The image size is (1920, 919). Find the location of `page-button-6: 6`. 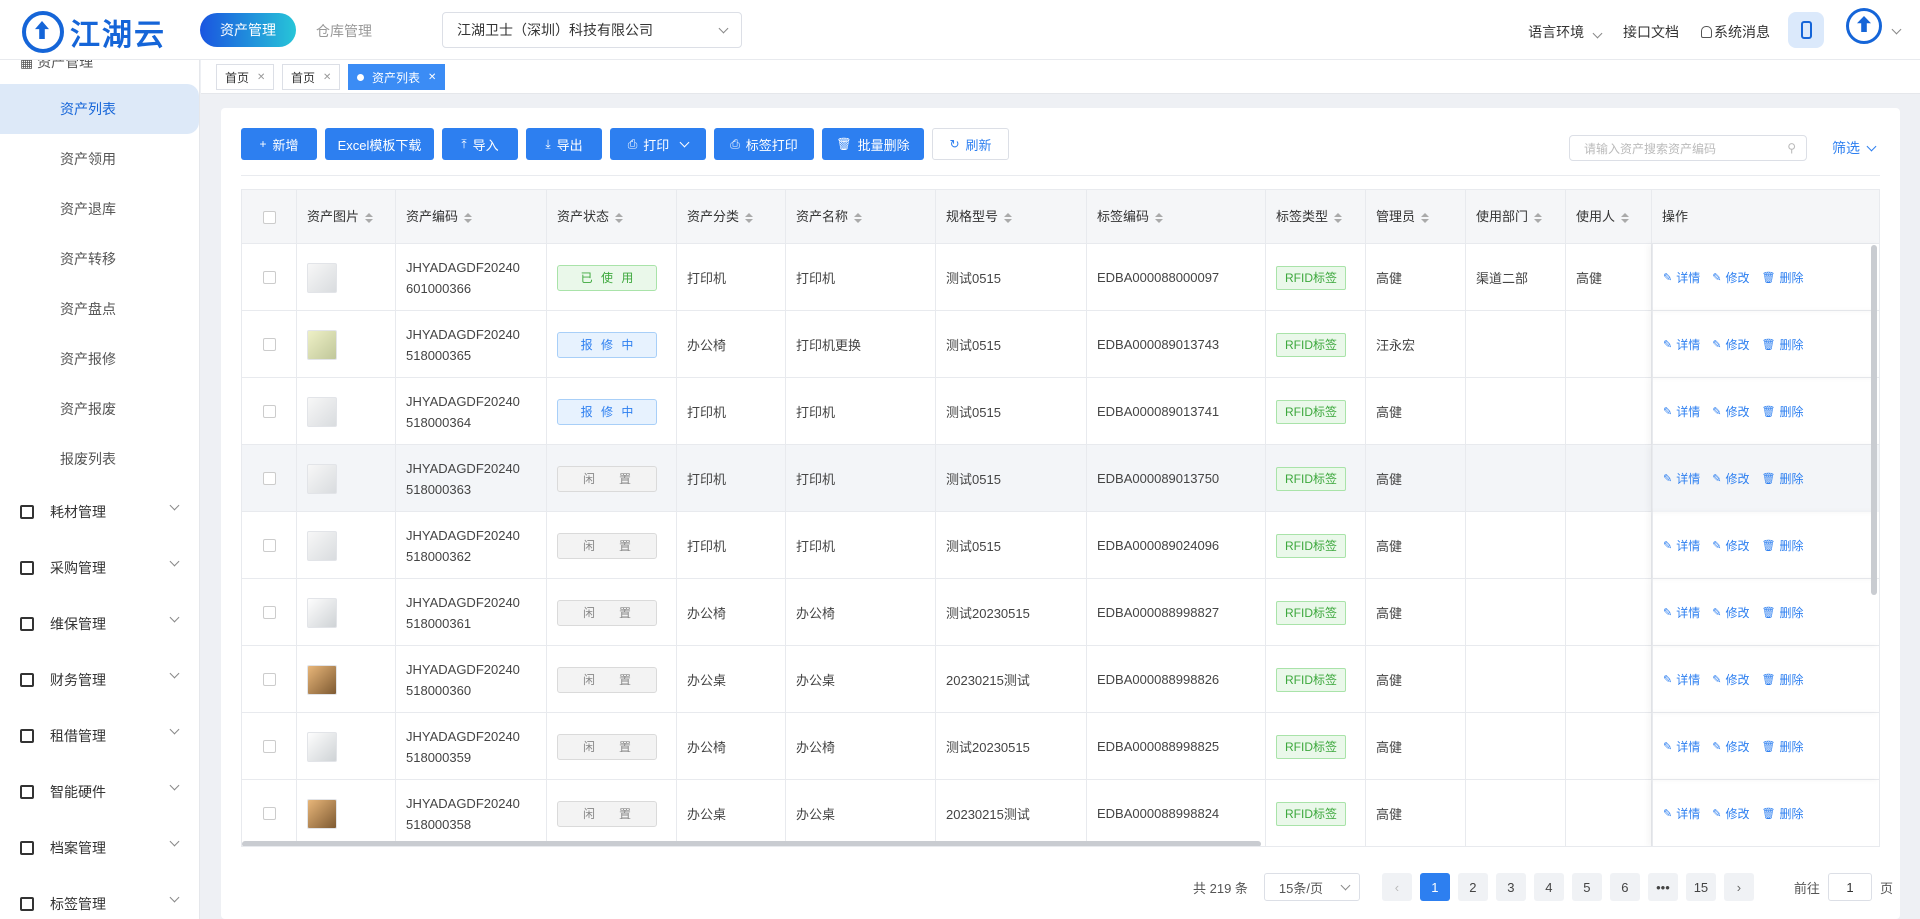

page-button-6: 6 is located at coordinates (1624, 887).